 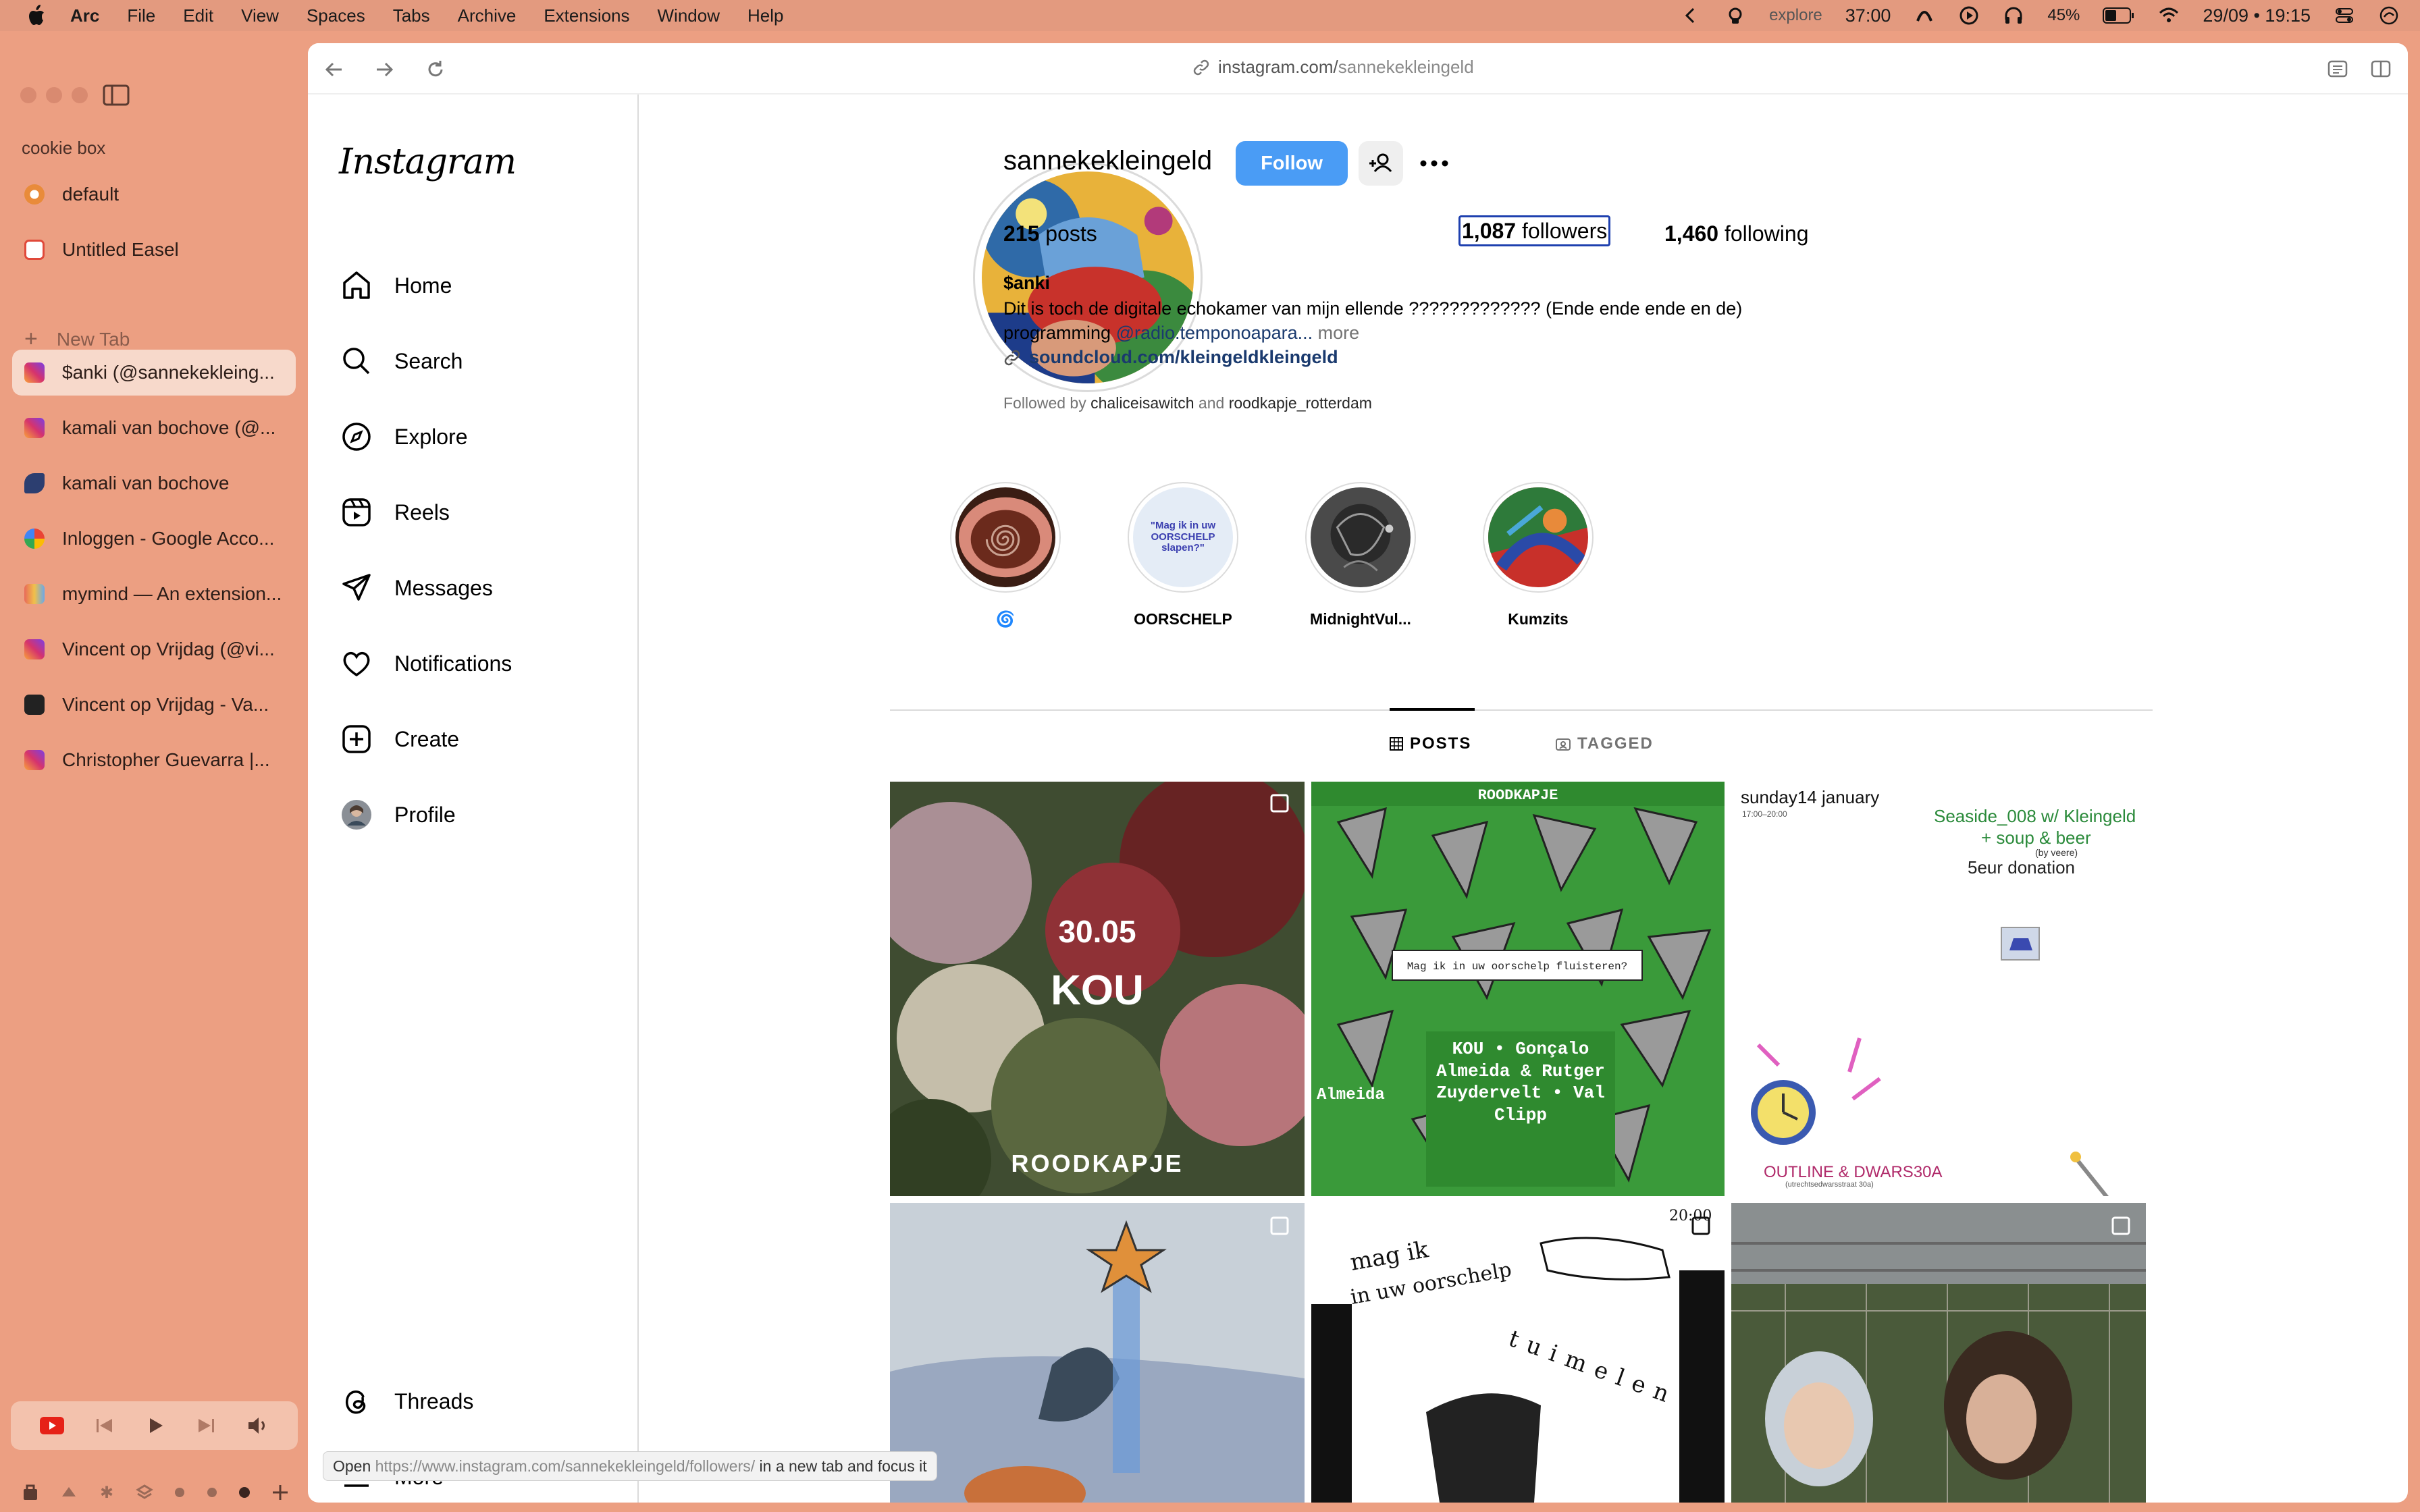 I want to click on timer-text: 37:00, so click(x=1868, y=15).